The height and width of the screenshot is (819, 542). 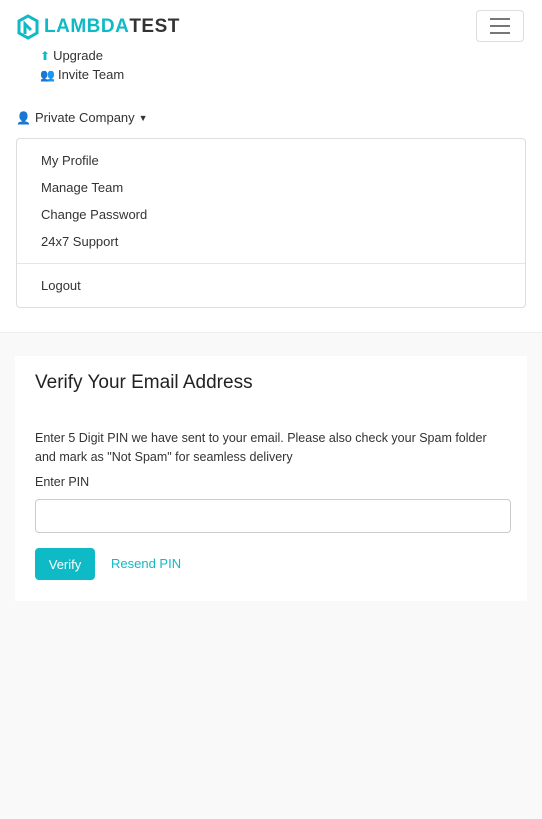 I want to click on resend-pin-link: Resend PIN, so click(x=146, y=563).